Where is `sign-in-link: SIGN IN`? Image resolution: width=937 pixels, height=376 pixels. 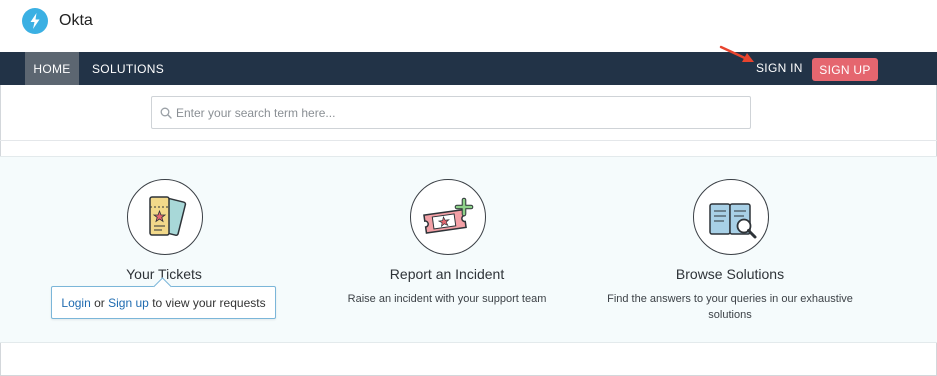
sign-in-link: SIGN IN is located at coordinates (779, 67).